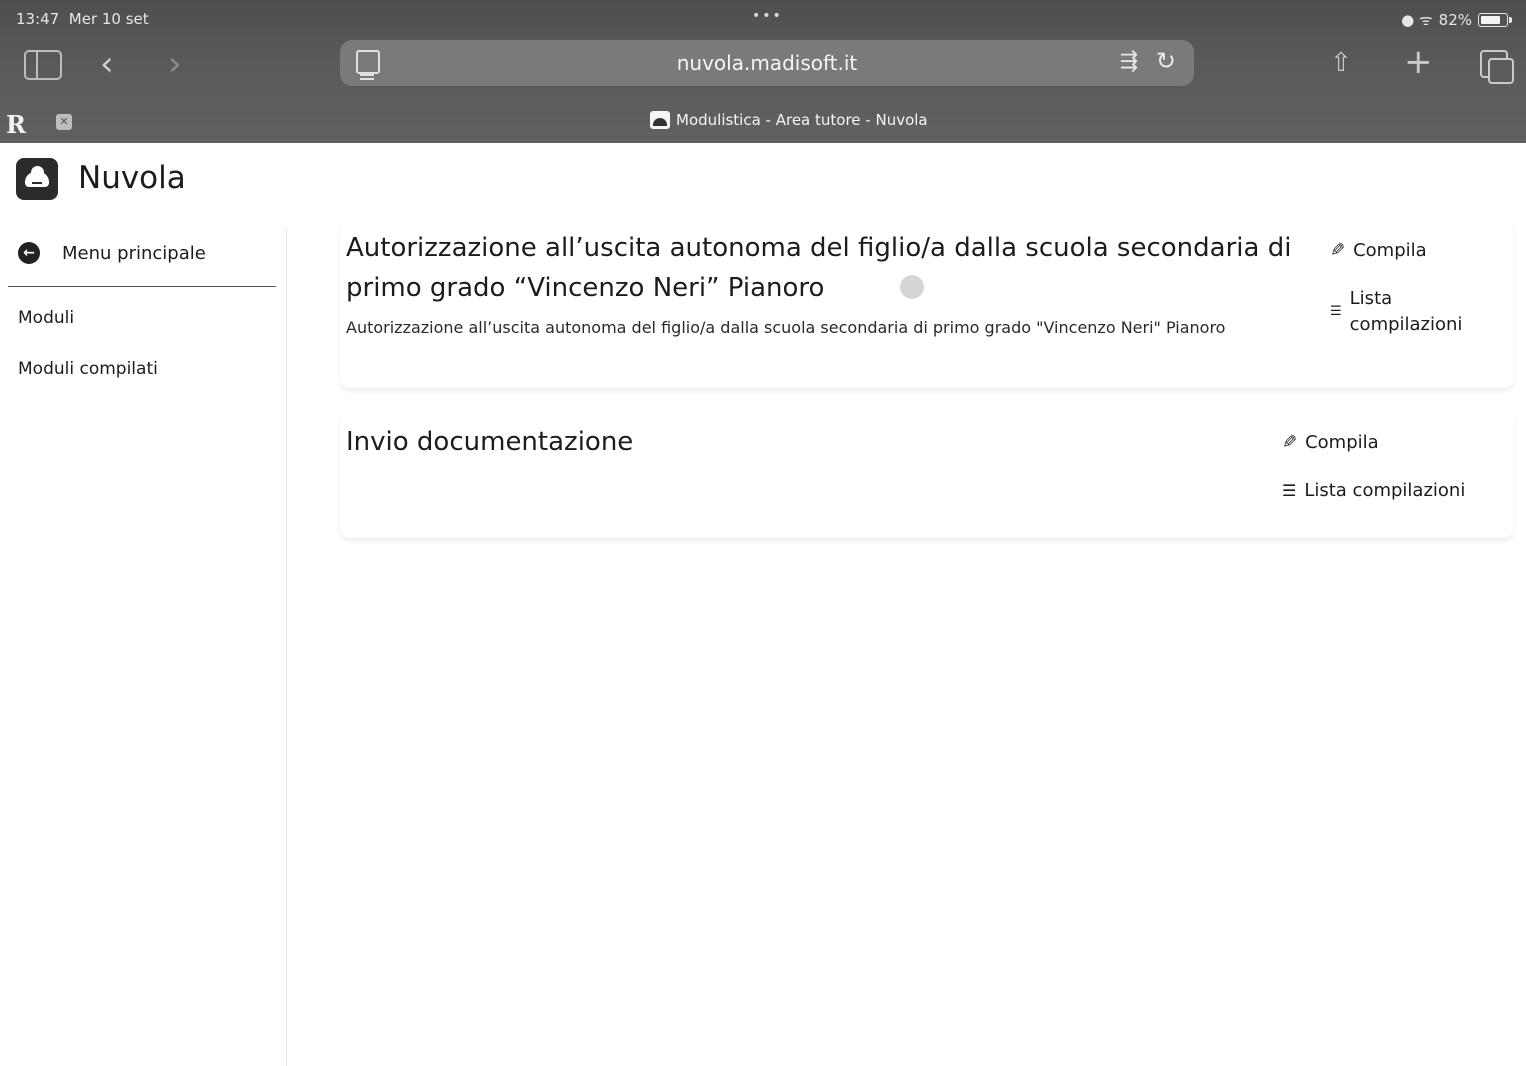 The image size is (1526, 1066). Describe the element at coordinates (767, 16) in the screenshot. I see `multitasking-dots: •••` at that location.